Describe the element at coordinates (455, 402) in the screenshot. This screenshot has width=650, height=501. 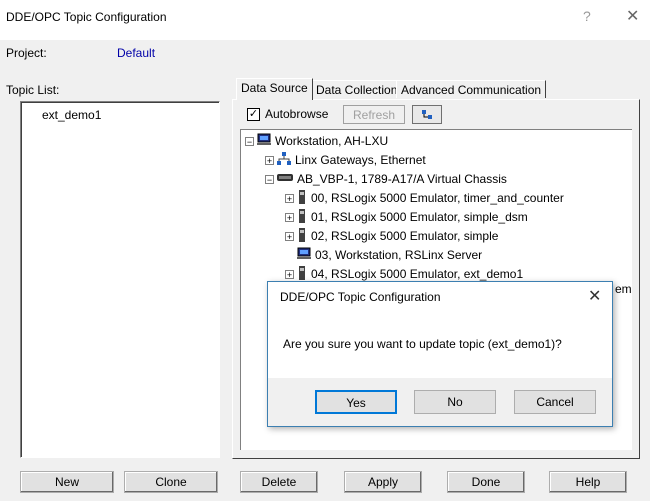
I see `no-button: No` at that location.